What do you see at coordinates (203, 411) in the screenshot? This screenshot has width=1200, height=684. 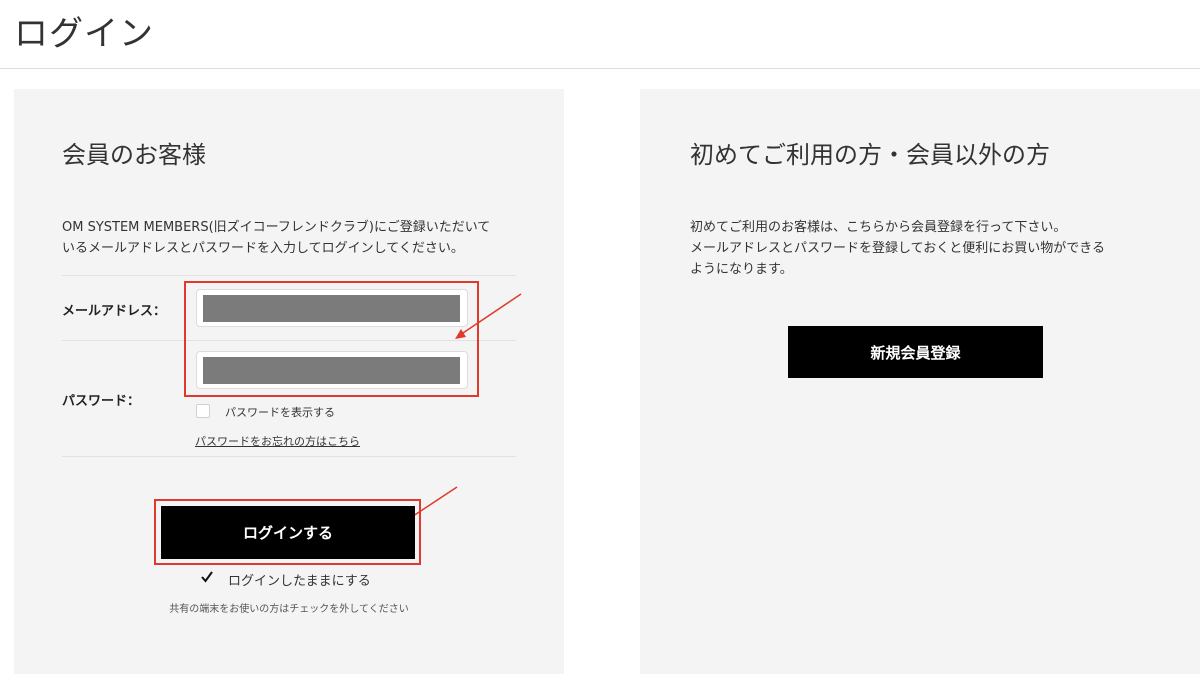 I see `show-password-checkbox` at bounding box center [203, 411].